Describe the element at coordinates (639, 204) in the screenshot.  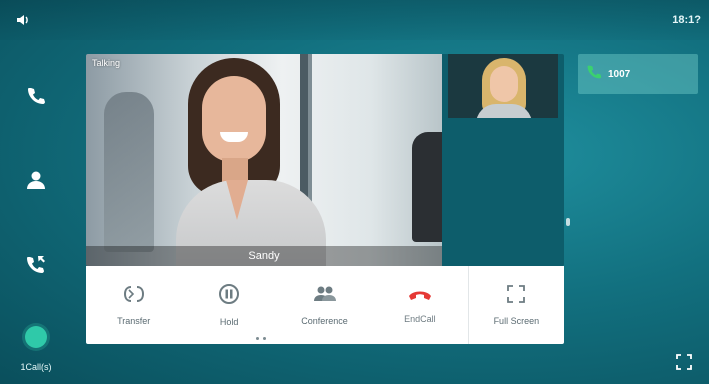
I see `line-panel: 1007` at that location.